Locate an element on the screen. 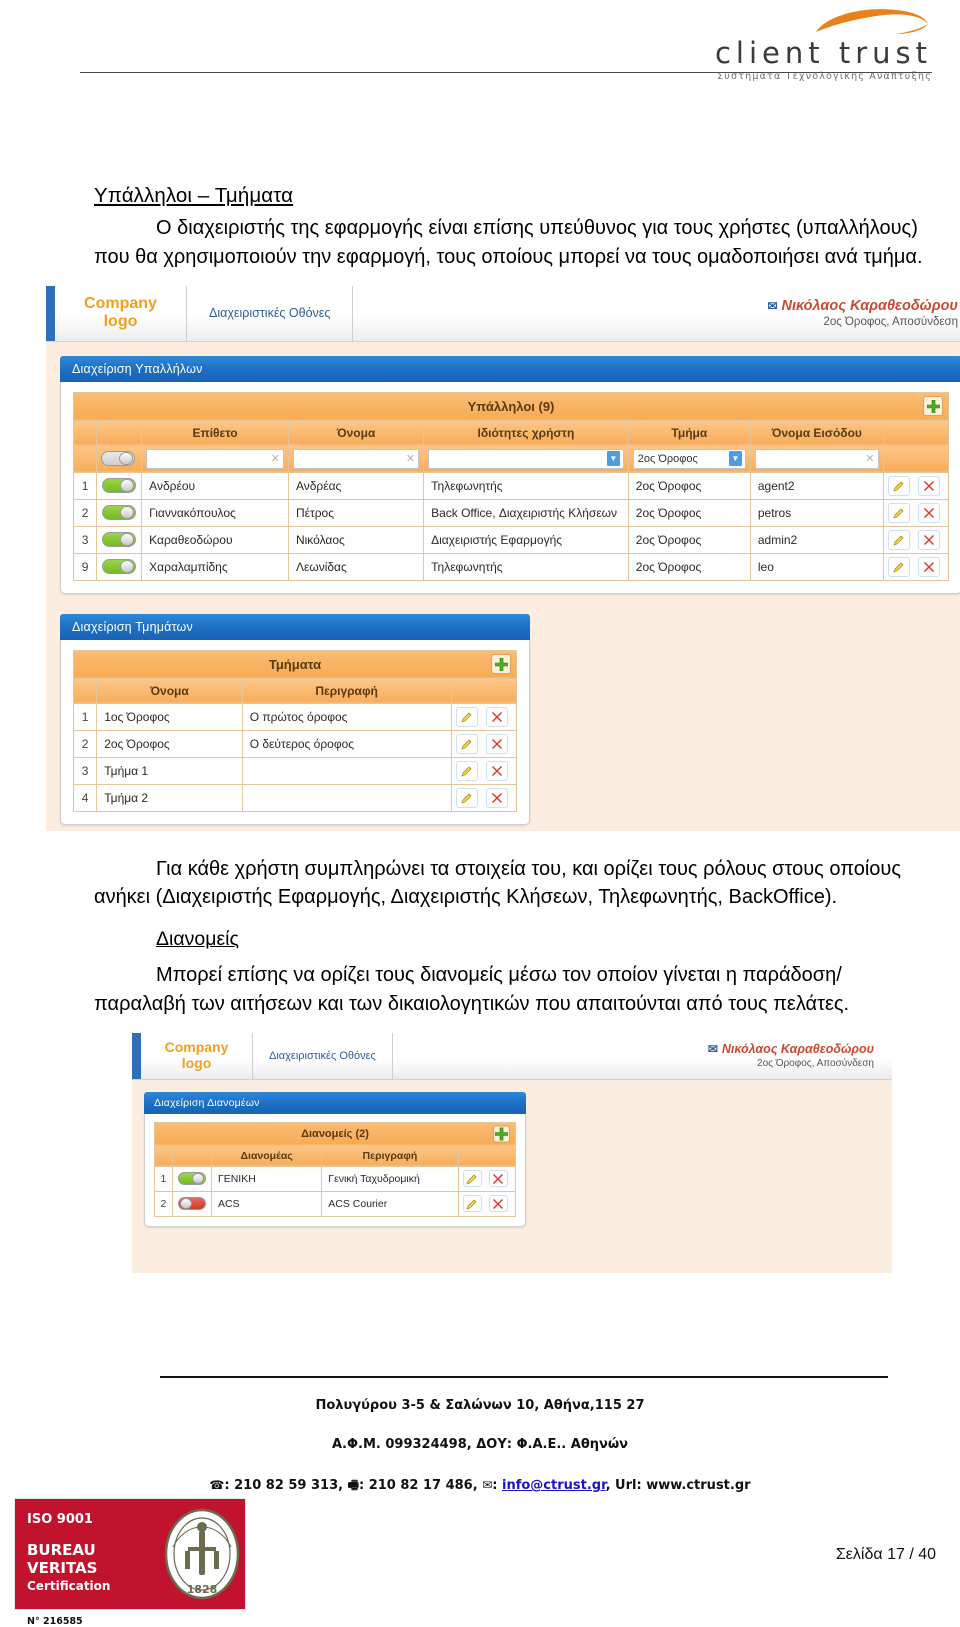 The width and height of the screenshot is (960, 1627). filter-login-input: ✕ is located at coordinates (816, 458).